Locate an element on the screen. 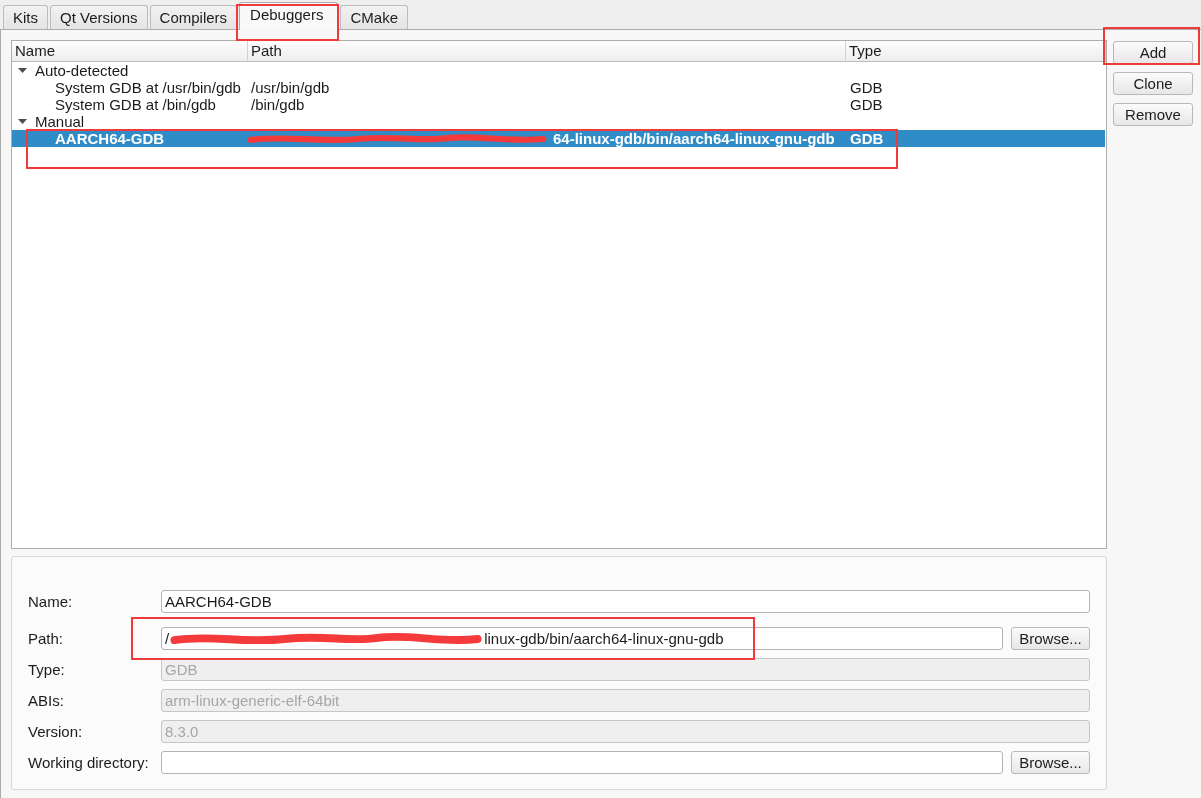  tab: Kits is located at coordinates (25, 17).